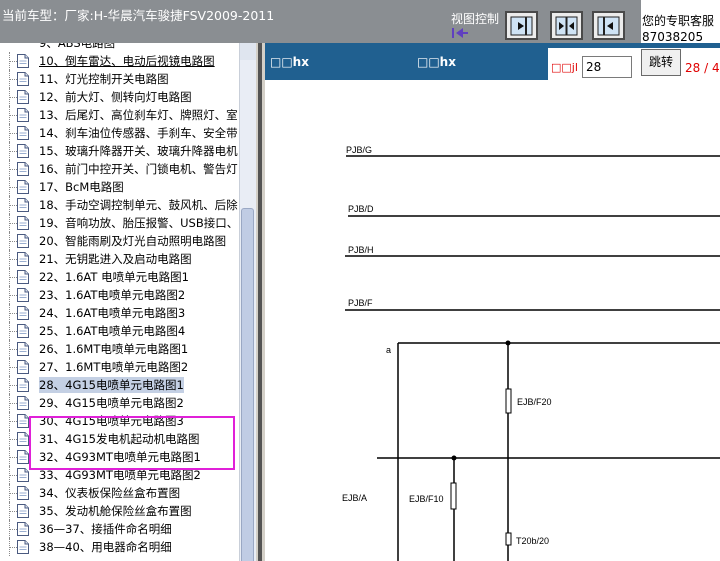 This screenshot has height=561, width=720. I want to click on tree-item: 21、无钥匙进入及启动电路图, so click(119, 259).